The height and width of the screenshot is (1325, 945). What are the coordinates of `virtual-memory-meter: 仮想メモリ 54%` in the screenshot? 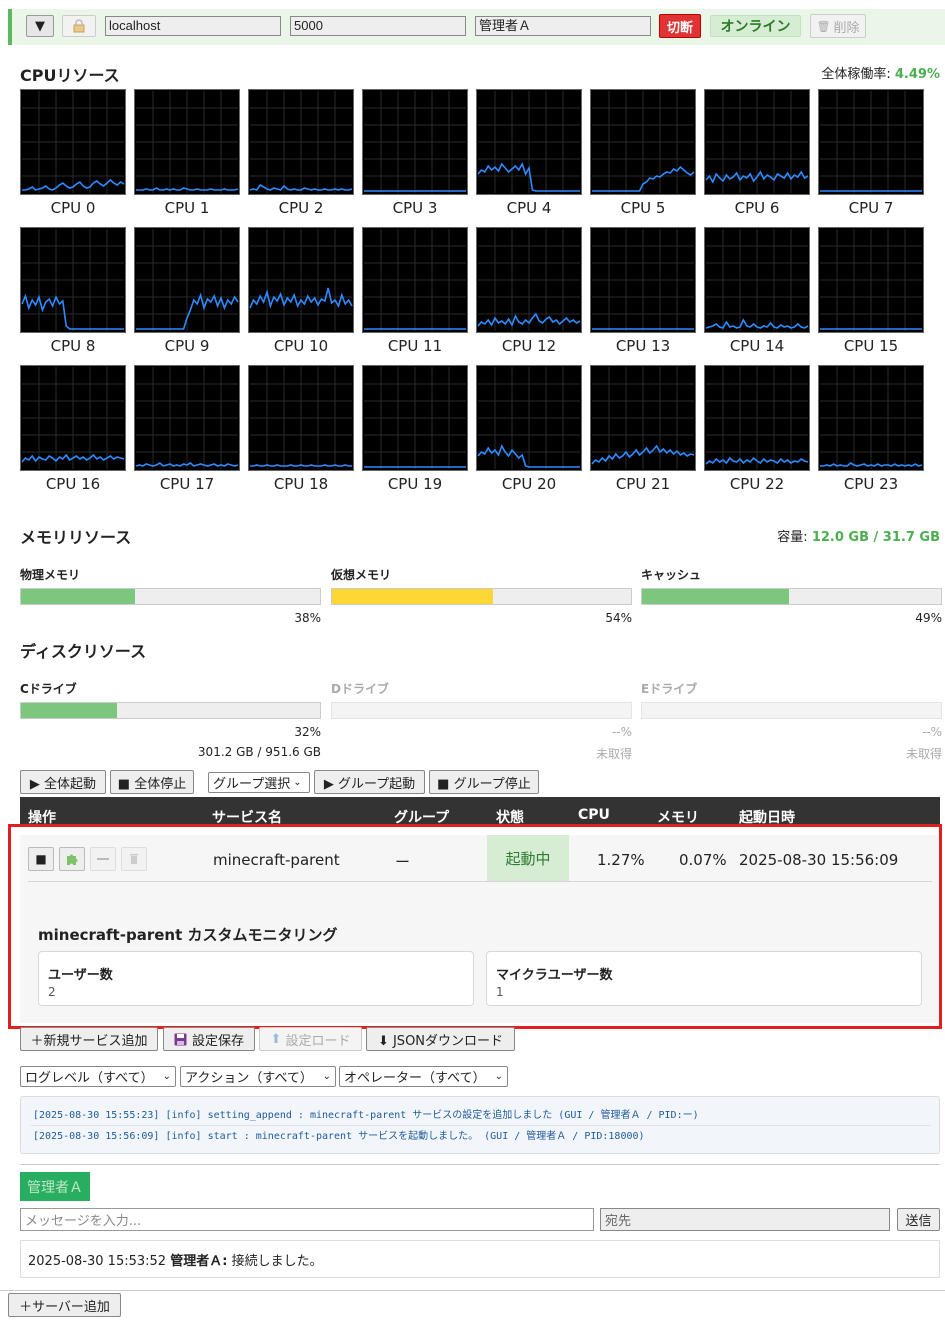 It's located at (481, 595).